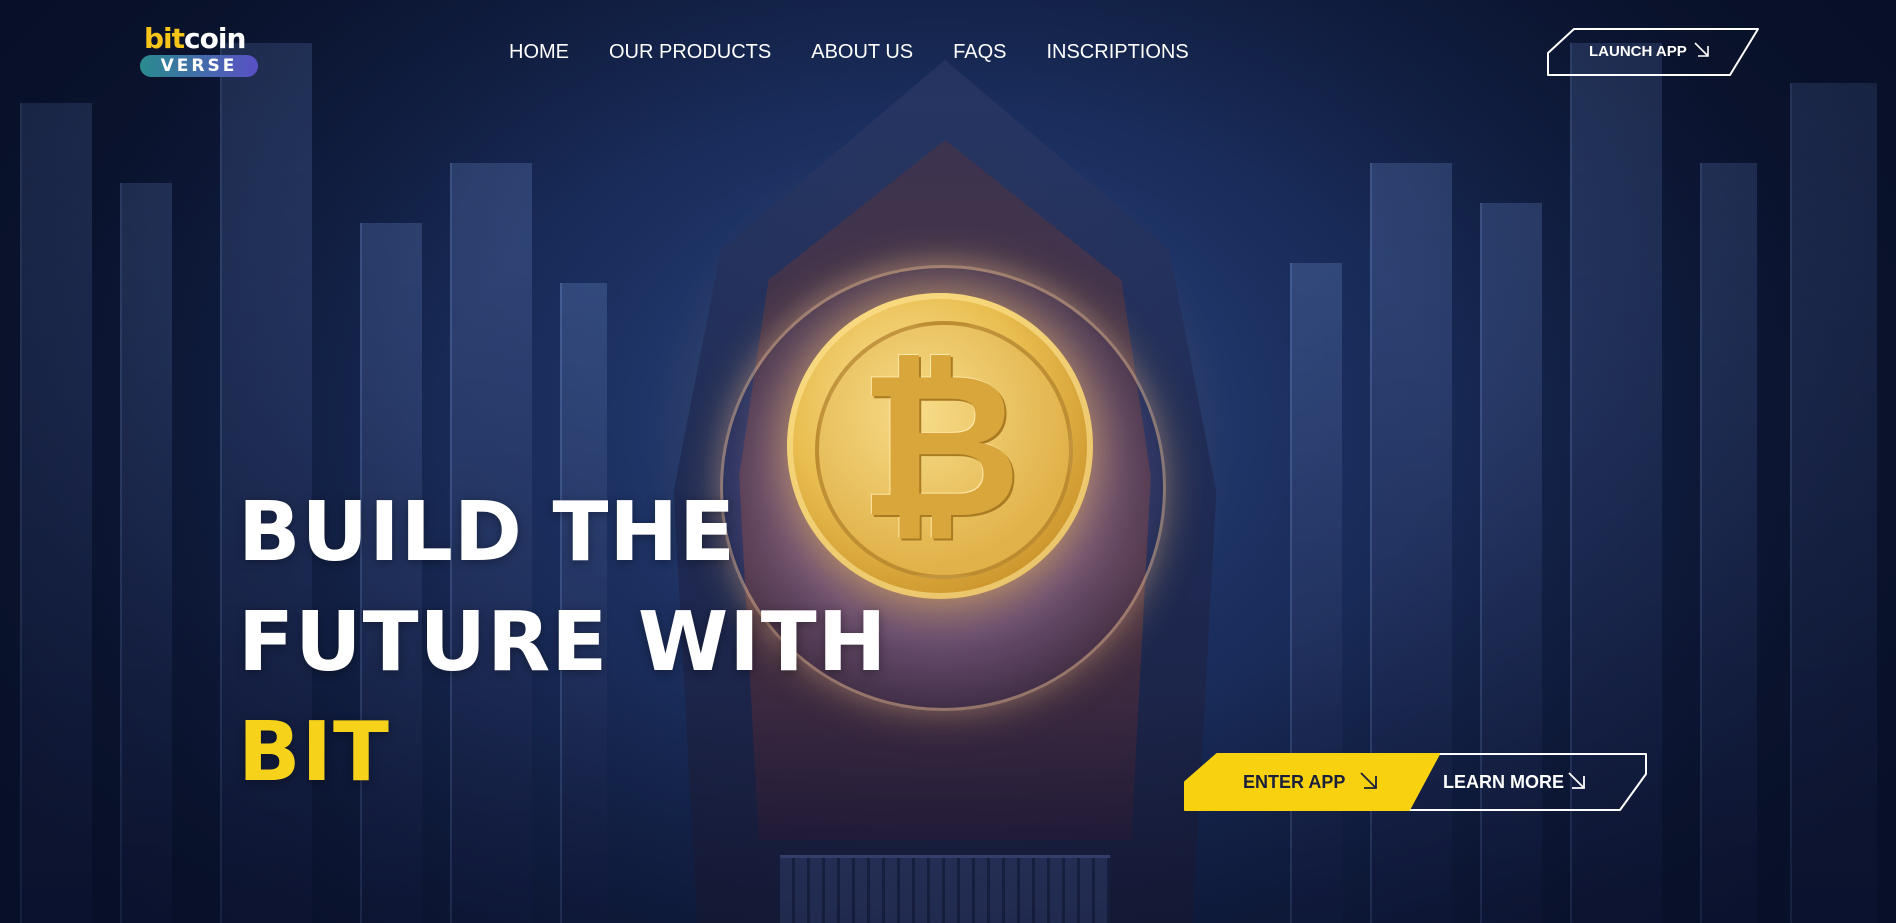 This screenshot has width=1896, height=923. I want to click on launch-app-button: LAUNCH APP, so click(1653, 52).